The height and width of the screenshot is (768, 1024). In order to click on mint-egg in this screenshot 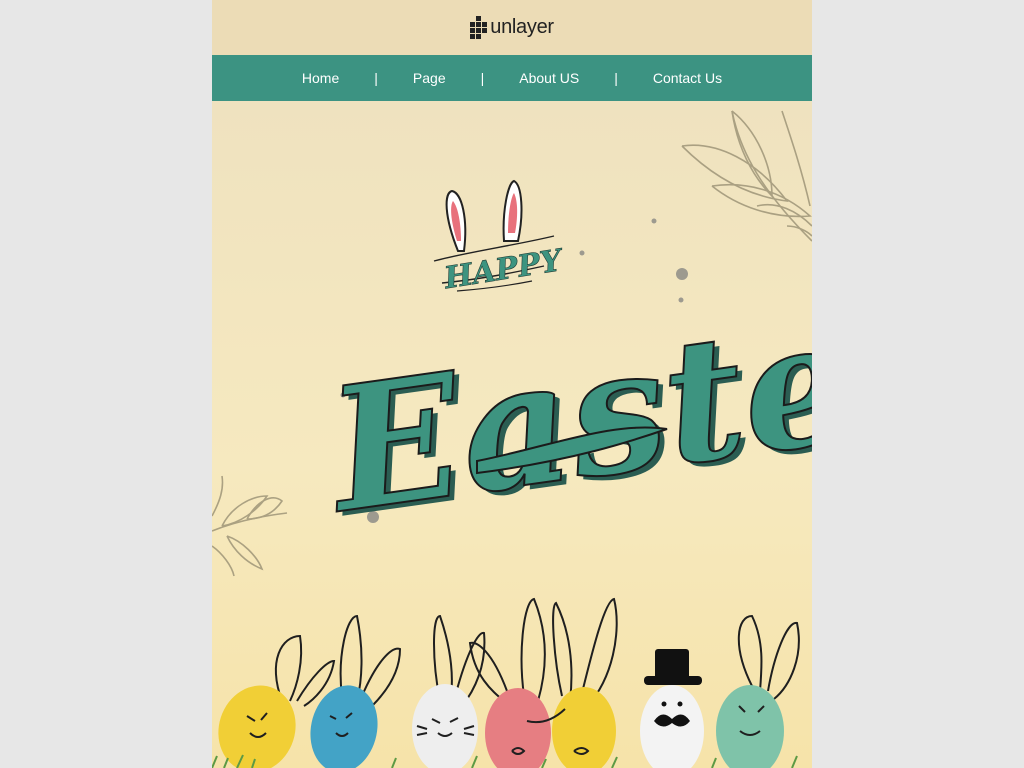, I will do `click(750, 726)`.